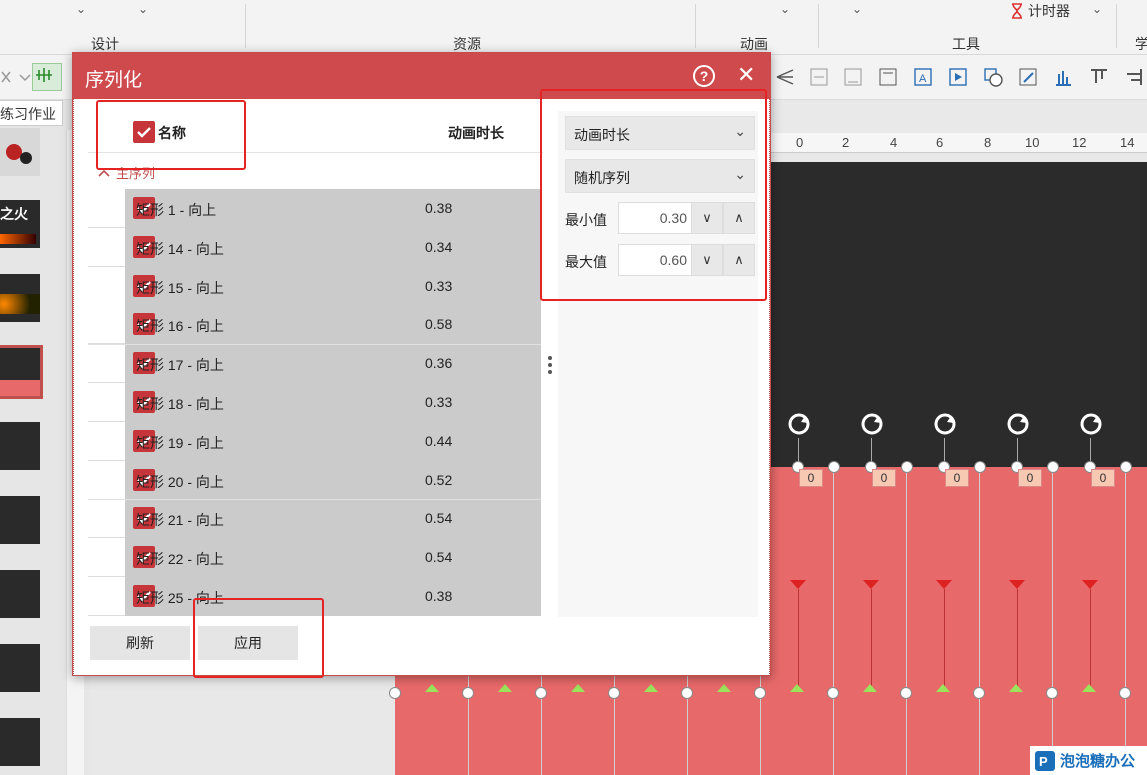 This screenshot has height=775, width=1147. Describe the element at coordinates (47, 77) in the screenshot. I see `distribute-icon` at that location.